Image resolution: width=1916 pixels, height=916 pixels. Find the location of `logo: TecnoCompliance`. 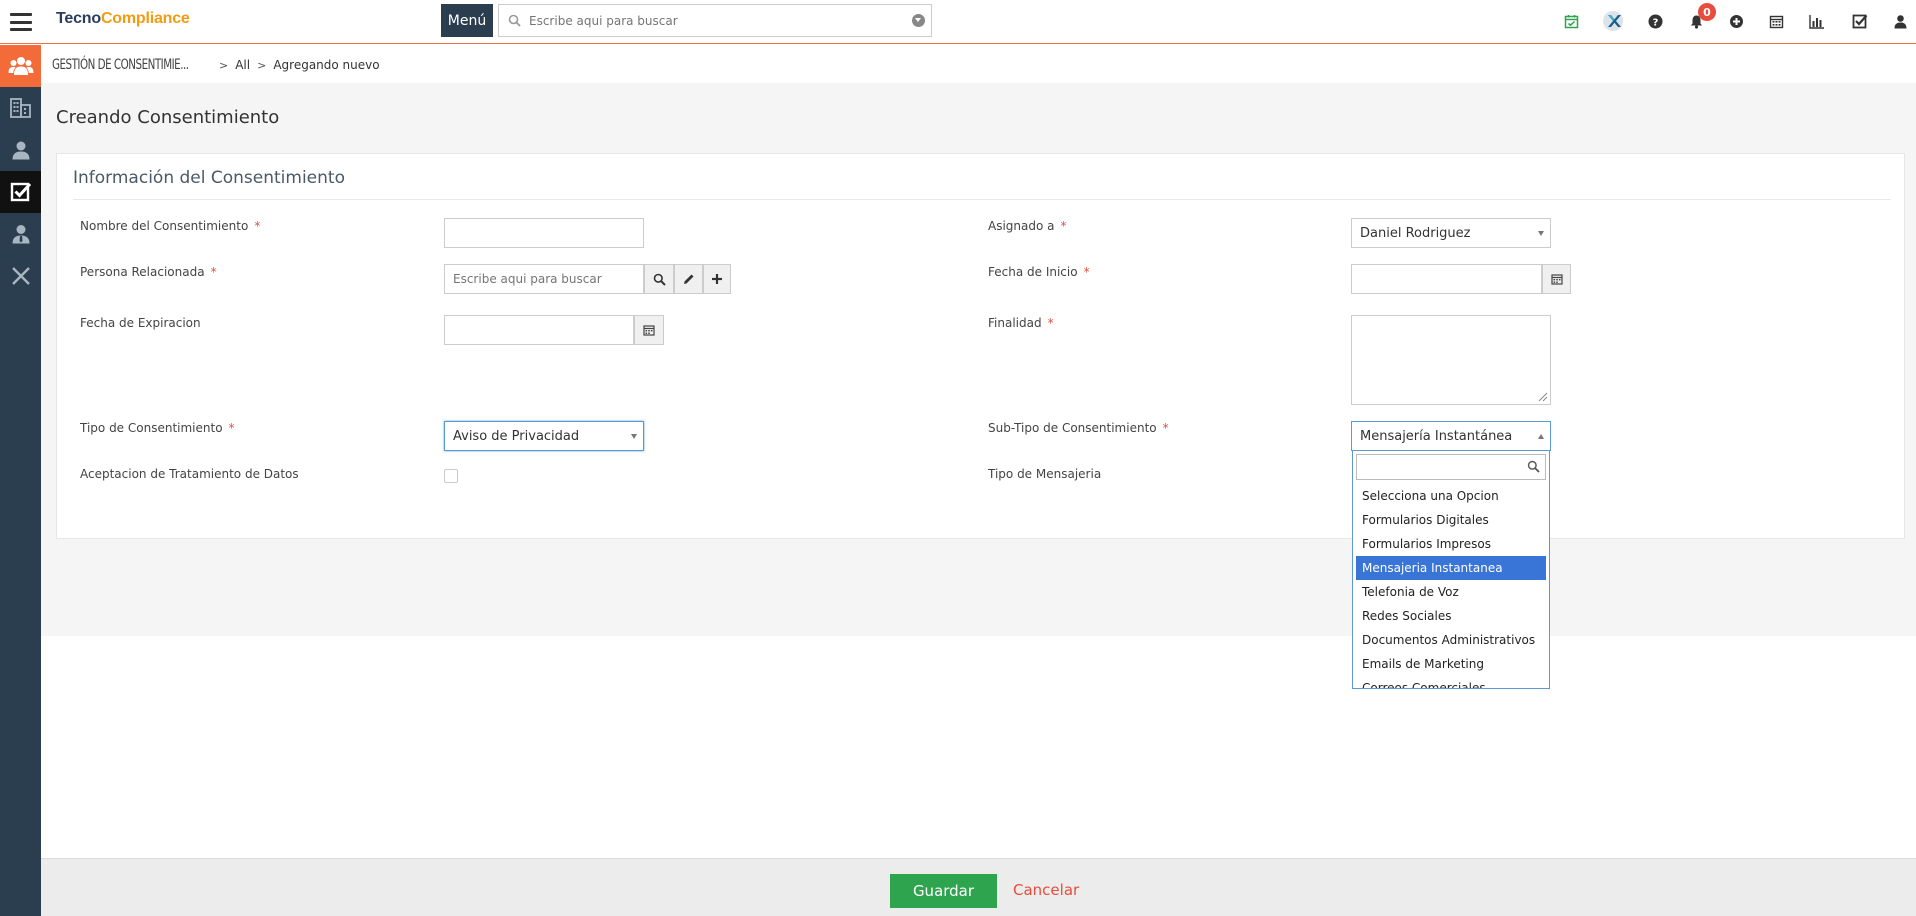

logo: TecnoCompliance is located at coordinates (123, 19).